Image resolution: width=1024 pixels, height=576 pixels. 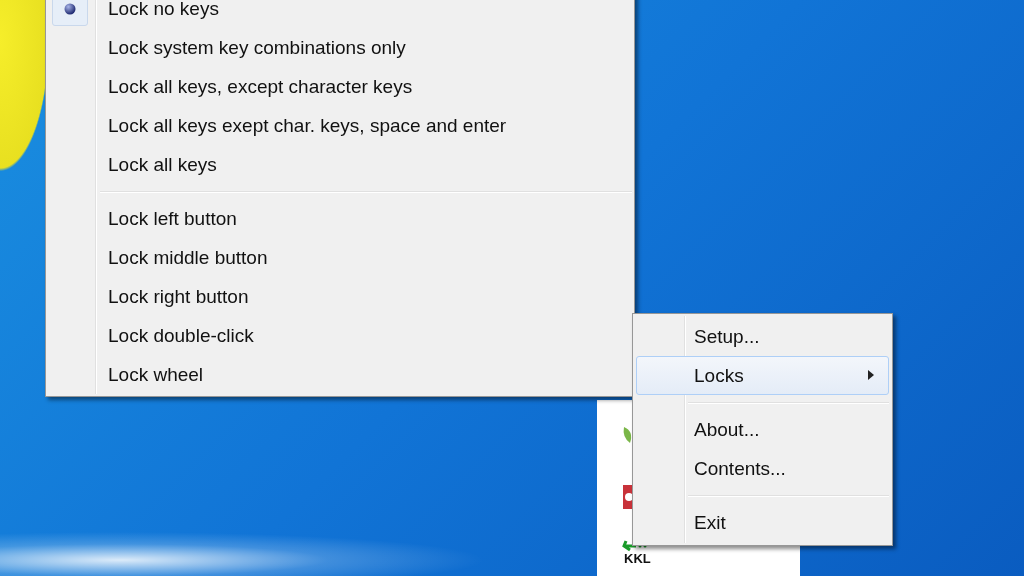 I want to click on menu-item: Lock middle button, so click(x=340, y=257).